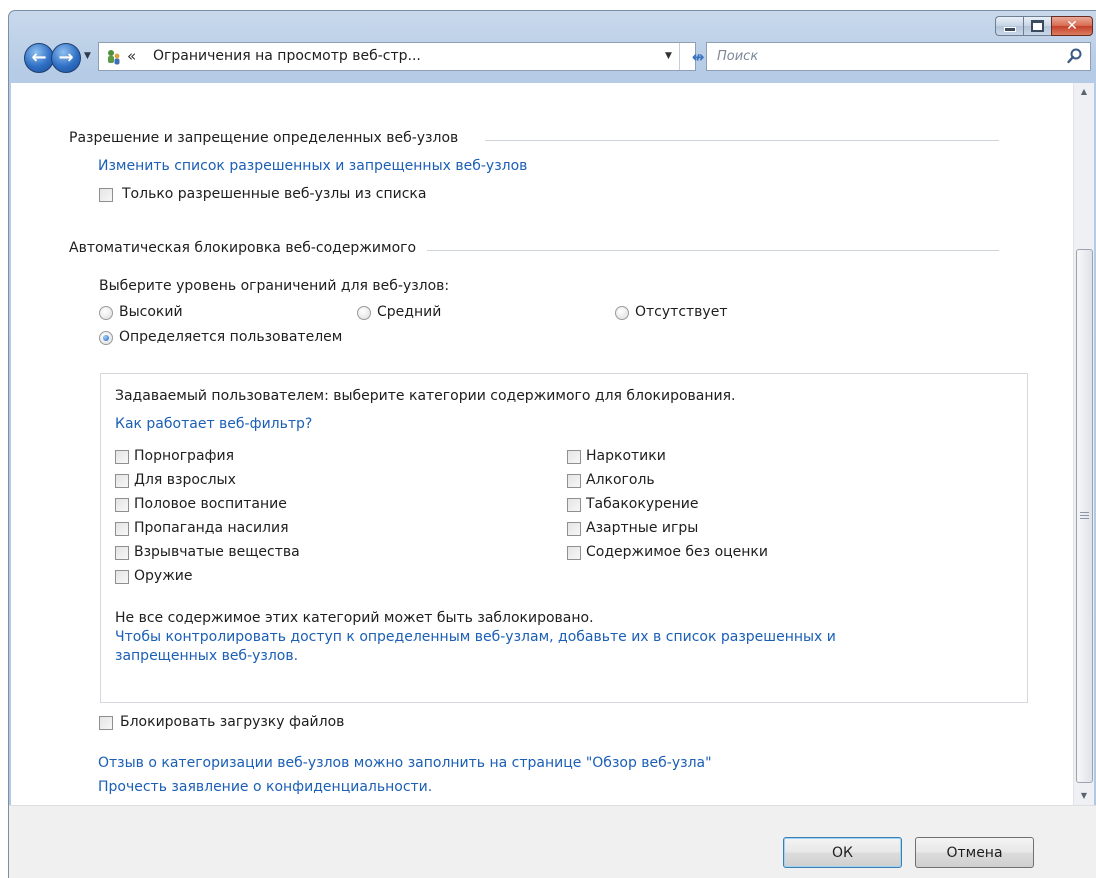 This screenshot has width=1096, height=878. What do you see at coordinates (151, 312) in the screenshot?
I see `level-high-label: Высокий` at bounding box center [151, 312].